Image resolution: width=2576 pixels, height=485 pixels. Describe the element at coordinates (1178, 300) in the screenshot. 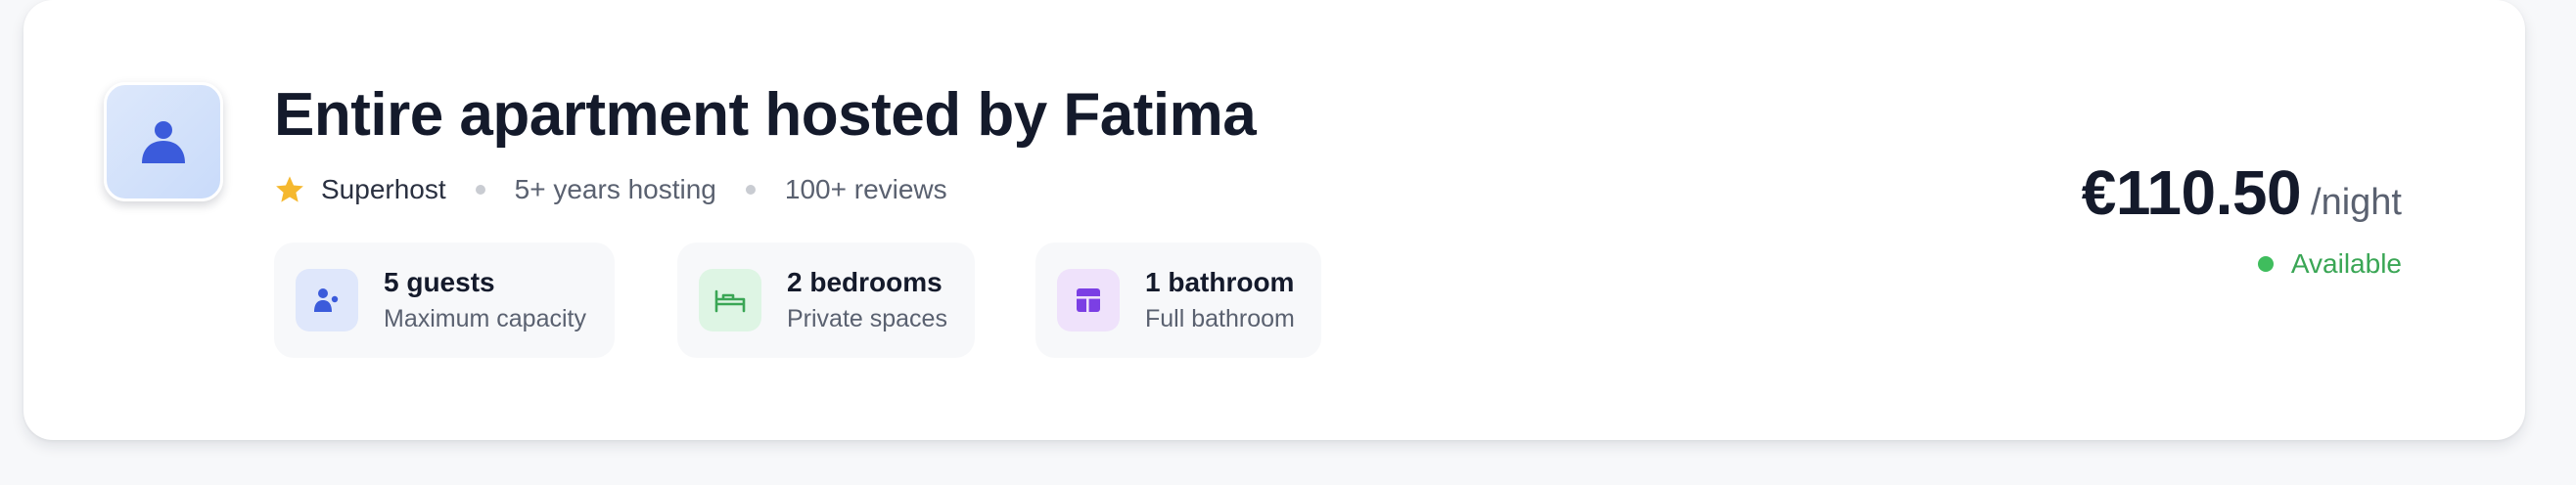

I see `feature-bathroom: 1 bathroom Full bathroom` at that location.